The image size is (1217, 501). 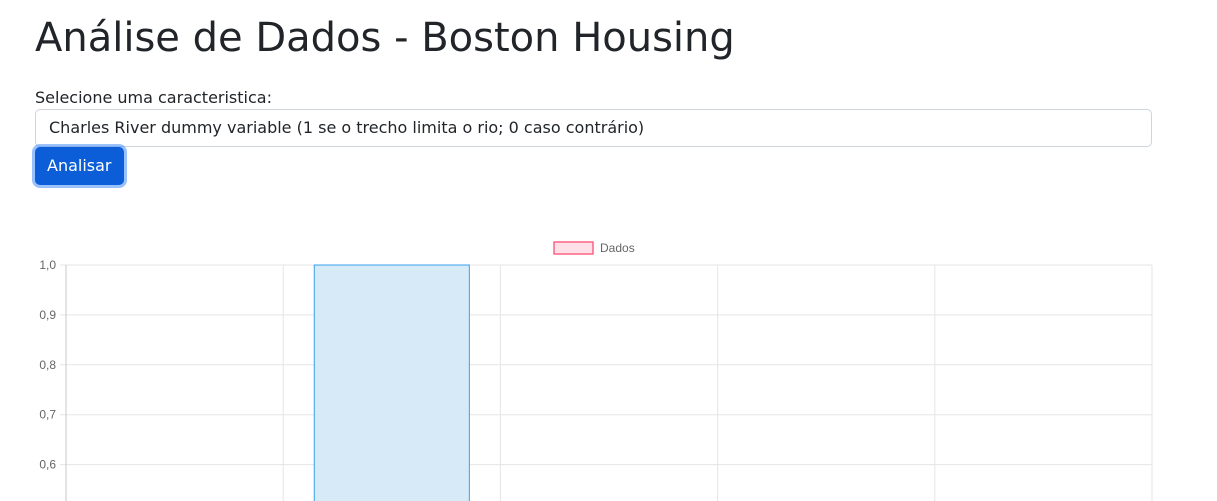 I want to click on analyze-button: Analisar, so click(x=79, y=166).